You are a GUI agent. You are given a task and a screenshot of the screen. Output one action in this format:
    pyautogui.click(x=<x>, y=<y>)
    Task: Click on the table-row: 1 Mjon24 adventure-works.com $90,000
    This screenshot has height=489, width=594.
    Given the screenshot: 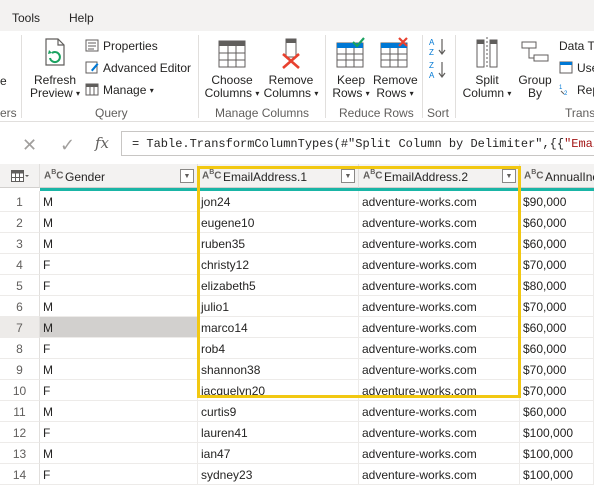 What is the action you would take?
    pyautogui.click(x=297, y=201)
    